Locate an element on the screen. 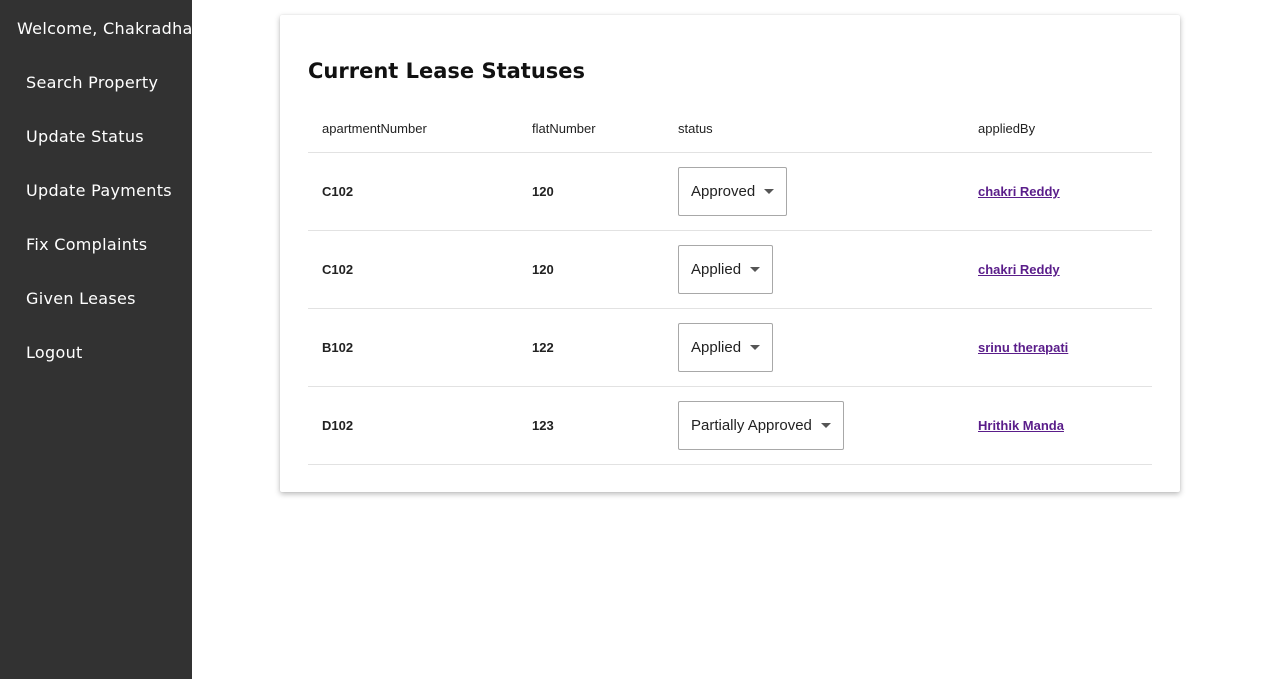 The height and width of the screenshot is (679, 1280). flat-number-cell: 123 is located at coordinates (543, 425).